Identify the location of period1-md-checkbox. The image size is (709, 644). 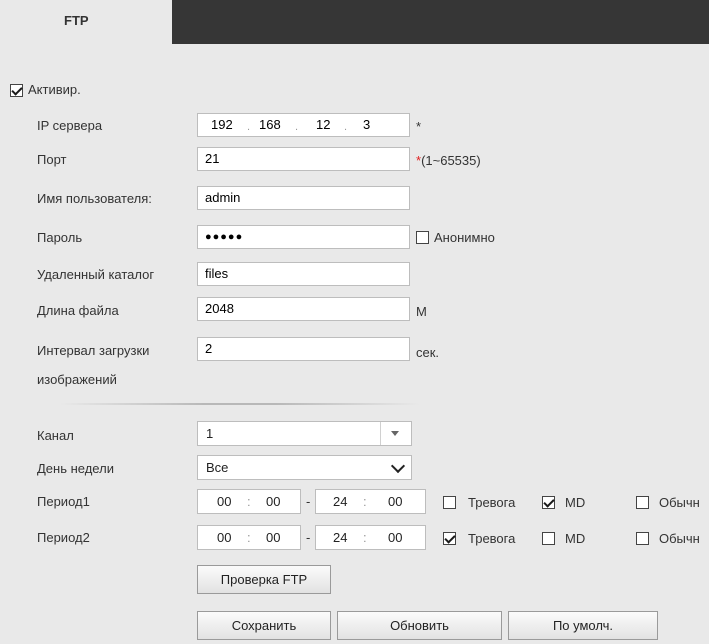
(548, 502).